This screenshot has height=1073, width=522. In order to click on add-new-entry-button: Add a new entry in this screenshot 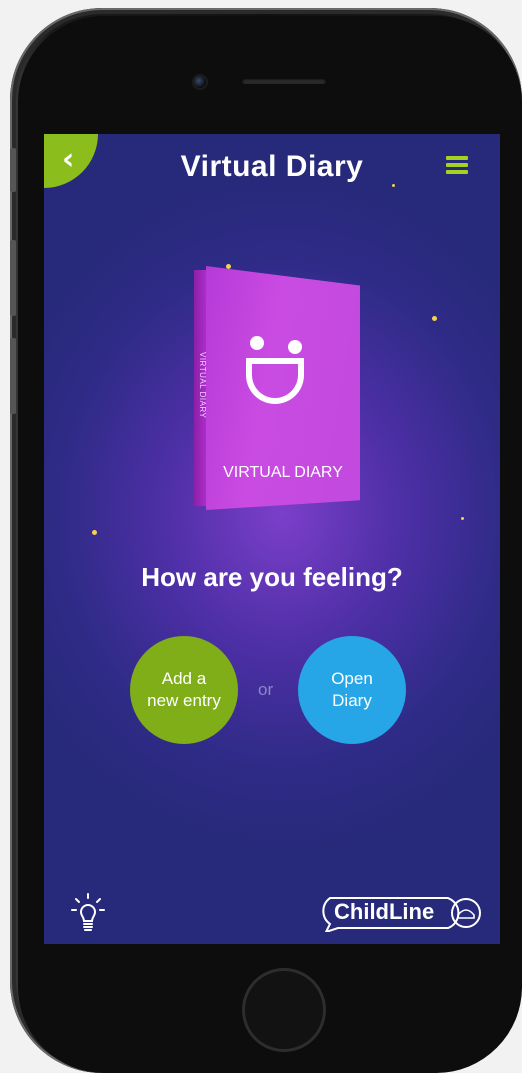, I will do `click(184, 690)`.